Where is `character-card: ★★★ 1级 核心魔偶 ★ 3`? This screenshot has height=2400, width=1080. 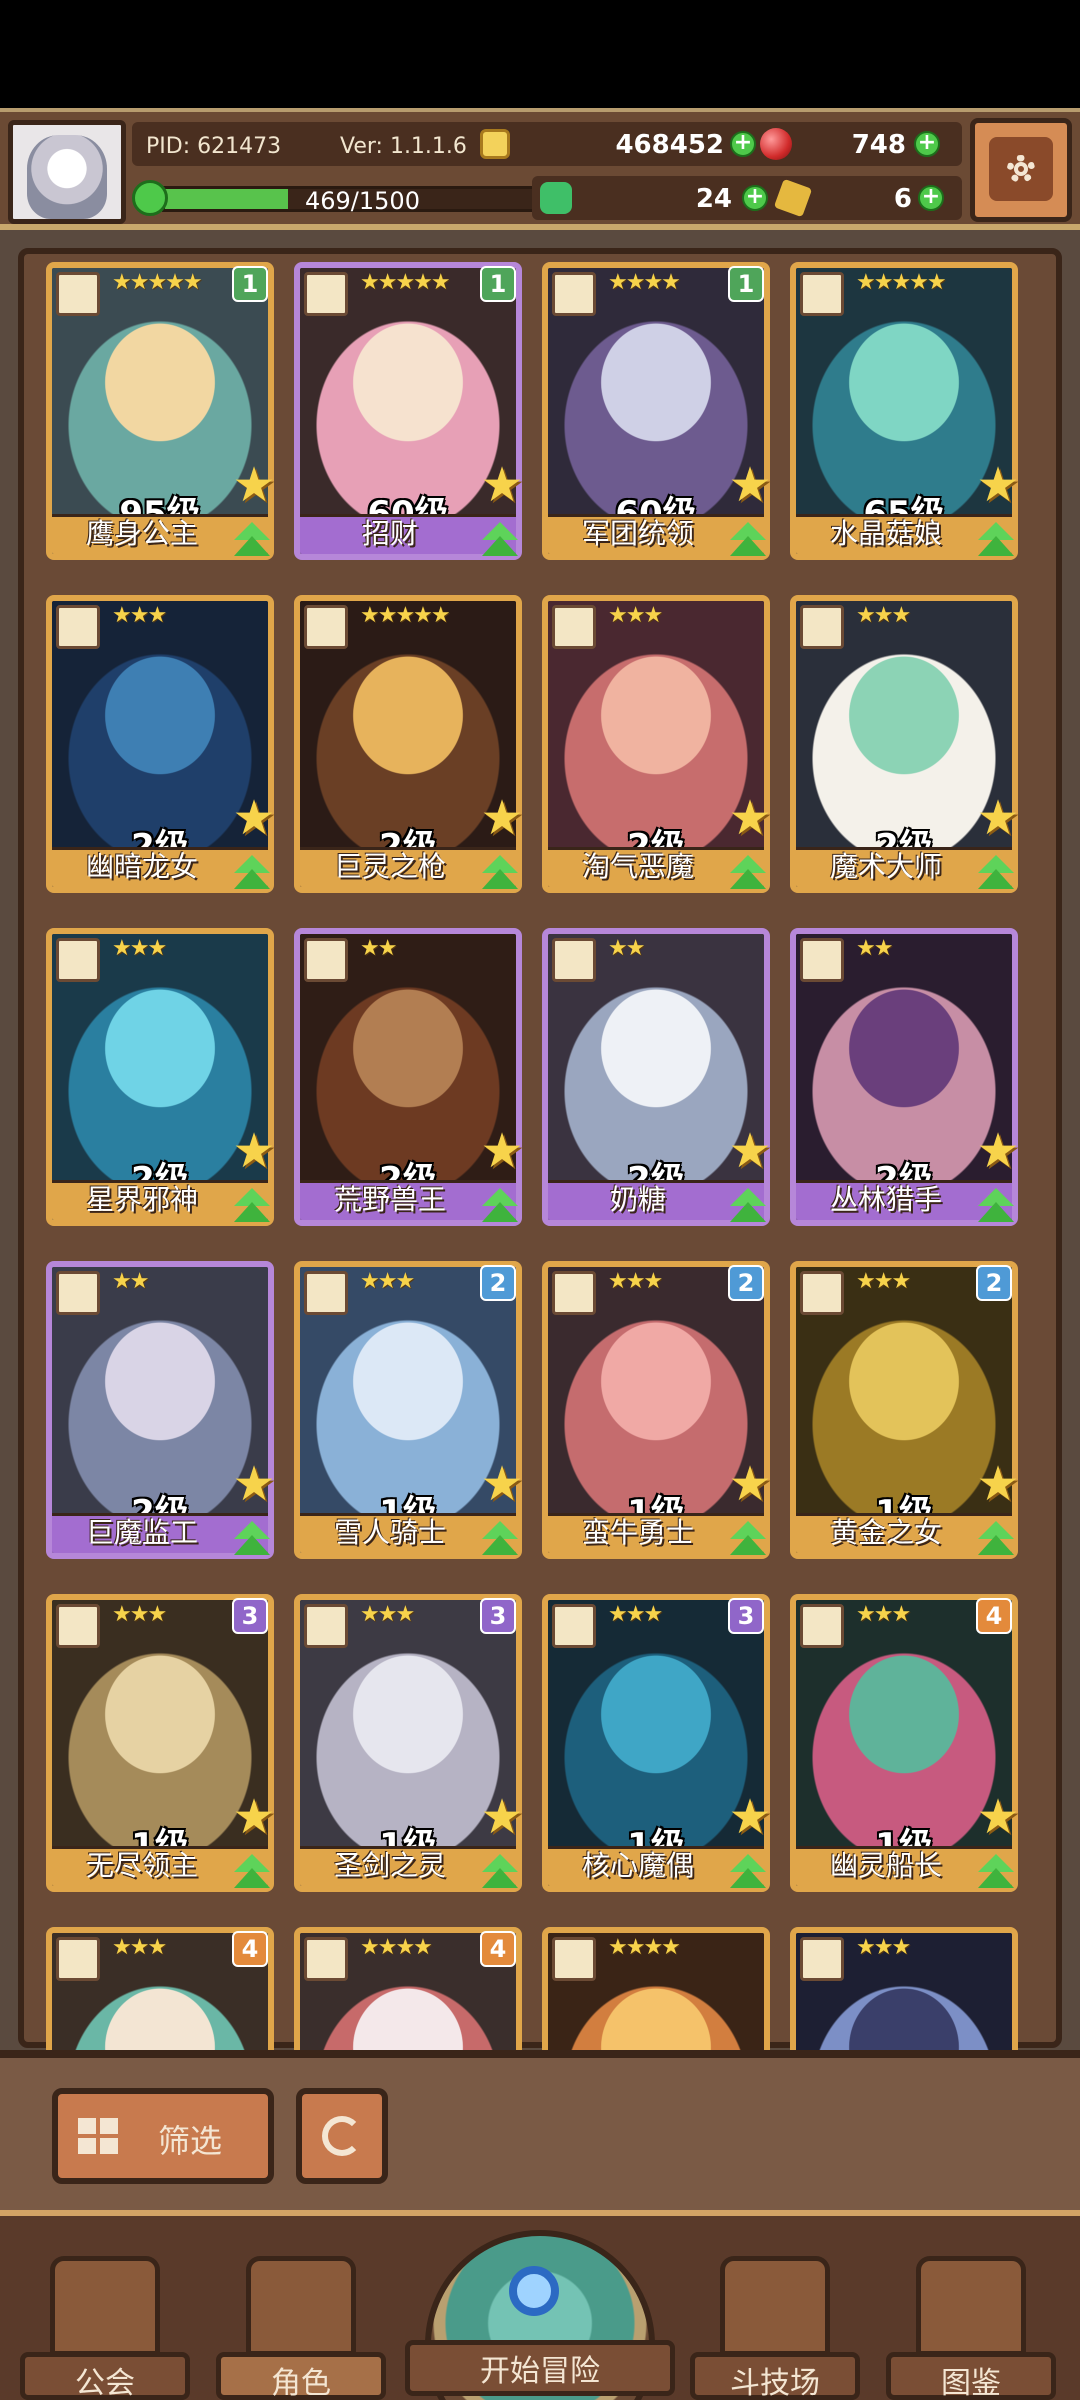
character-card: ★★★ 1级 核心魔偶 ★ 3 is located at coordinates (657, 1744).